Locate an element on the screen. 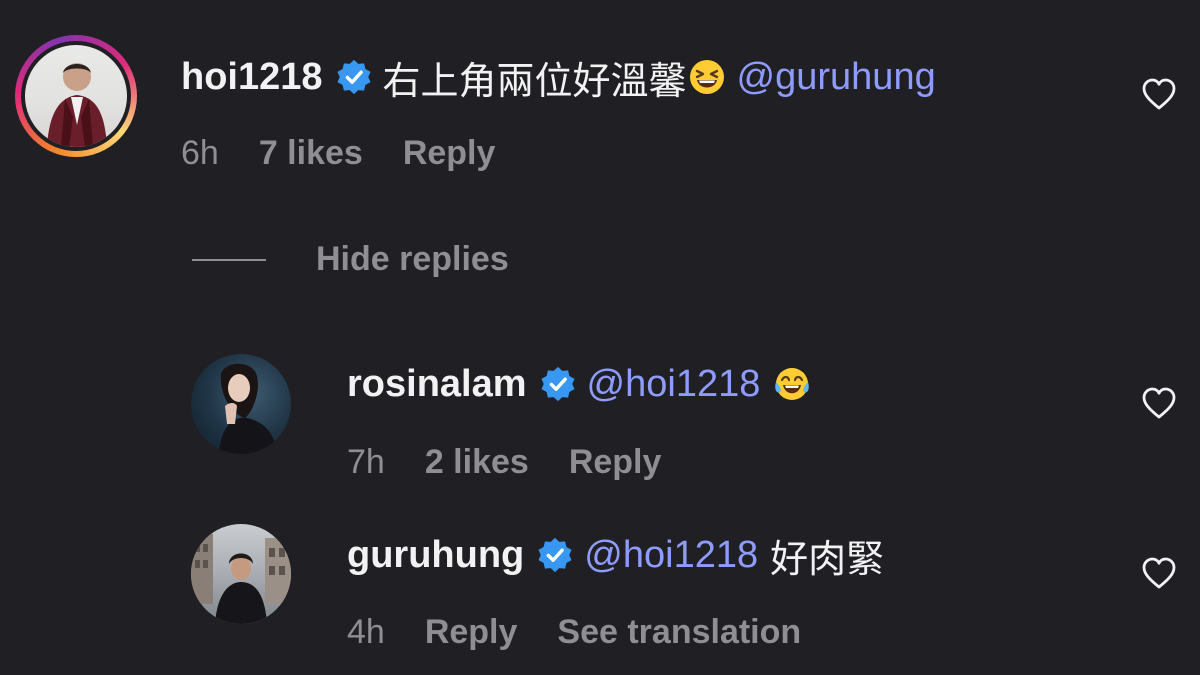 The width and height of the screenshot is (1200, 675). timestamp: 4h is located at coordinates (366, 631).